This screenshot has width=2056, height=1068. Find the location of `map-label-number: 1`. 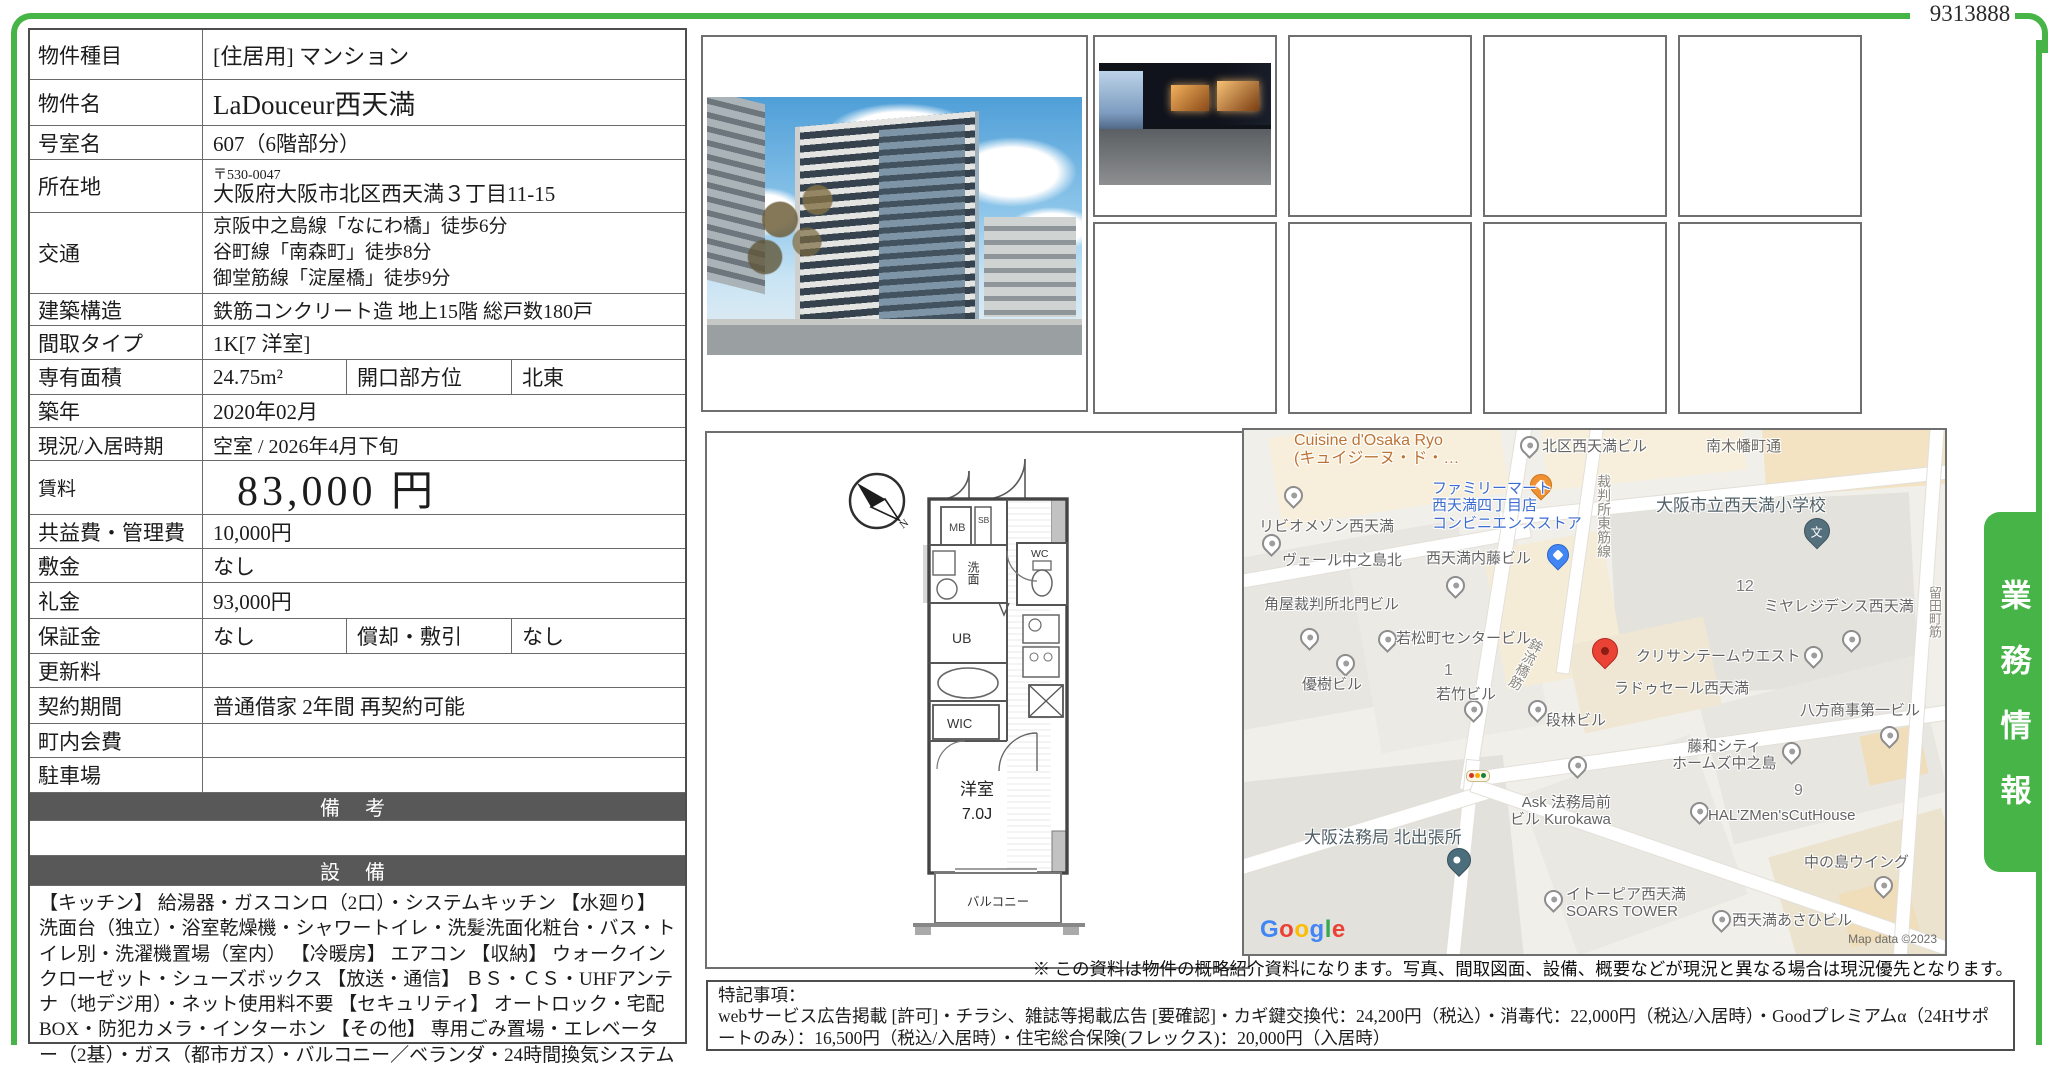

map-label-number: 1 is located at coordinates (1448, 670).